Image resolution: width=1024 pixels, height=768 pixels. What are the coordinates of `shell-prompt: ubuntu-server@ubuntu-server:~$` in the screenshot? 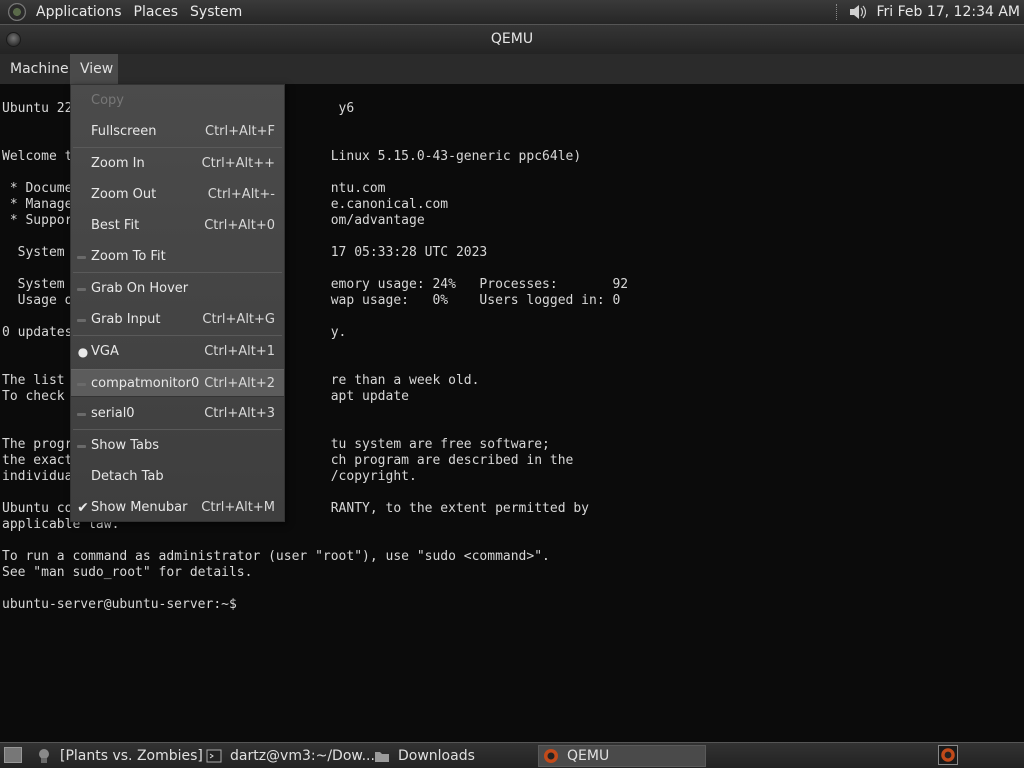 It's located at (119, 604).